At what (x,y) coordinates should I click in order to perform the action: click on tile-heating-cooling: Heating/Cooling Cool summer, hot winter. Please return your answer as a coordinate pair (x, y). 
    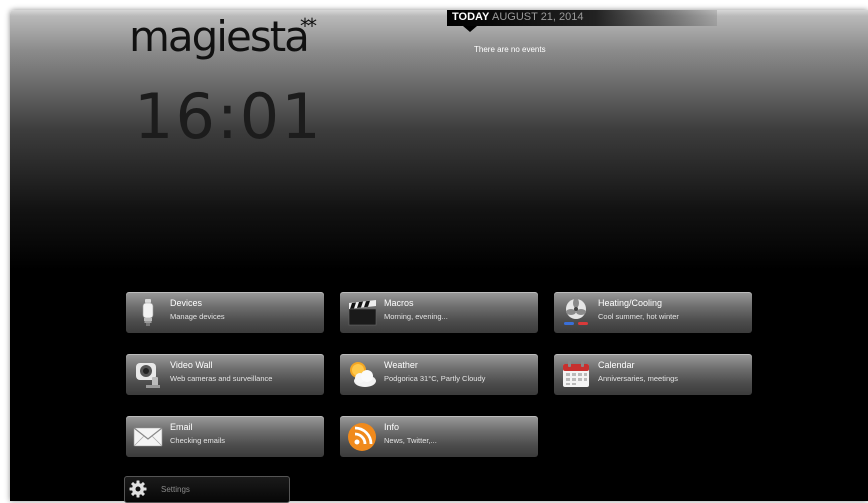
    Looking at the image, I should click on (653, 312).